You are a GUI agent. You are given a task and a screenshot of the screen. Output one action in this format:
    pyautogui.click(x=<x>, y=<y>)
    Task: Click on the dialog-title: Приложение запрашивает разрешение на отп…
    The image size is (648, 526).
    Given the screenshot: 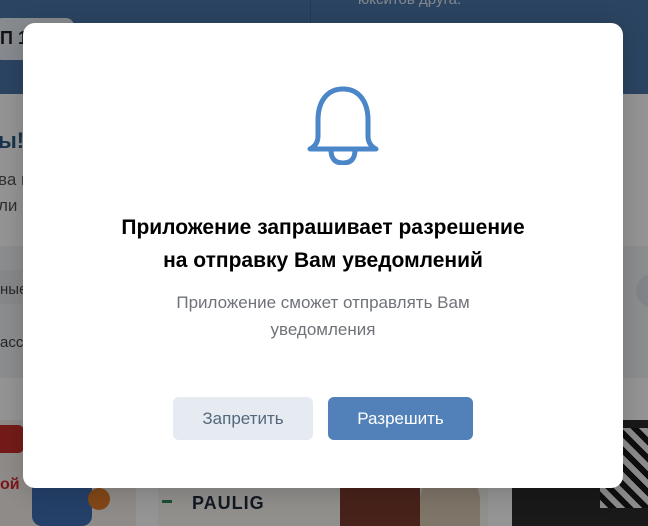 What is the action you would take?
    pyautogui.click(x=323, y=244)
    